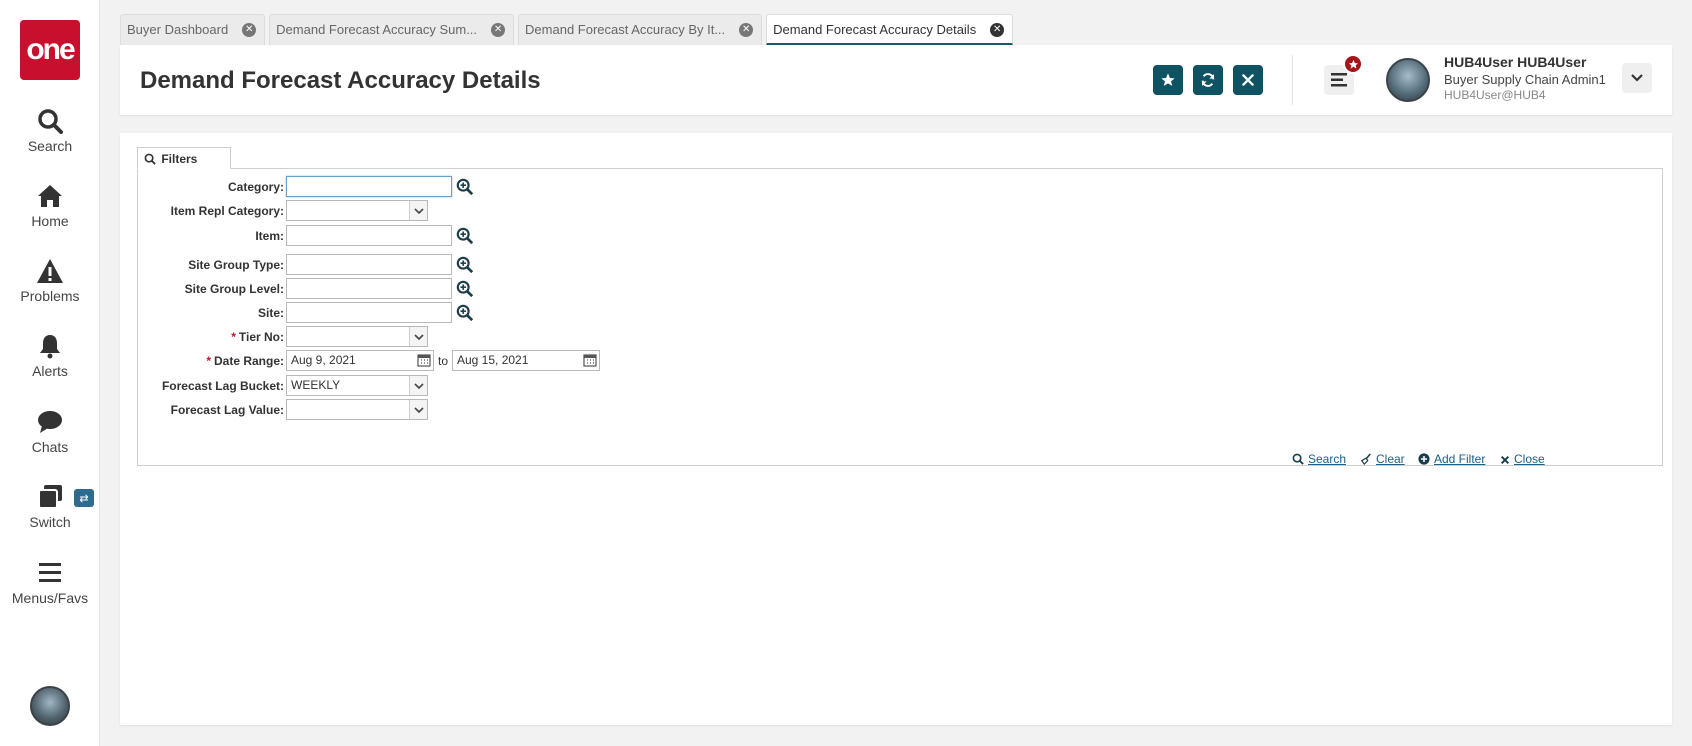 The height and width of the screenshot is (746, 1692). I want to click on date-range-to-label: to, so click(443, 361).